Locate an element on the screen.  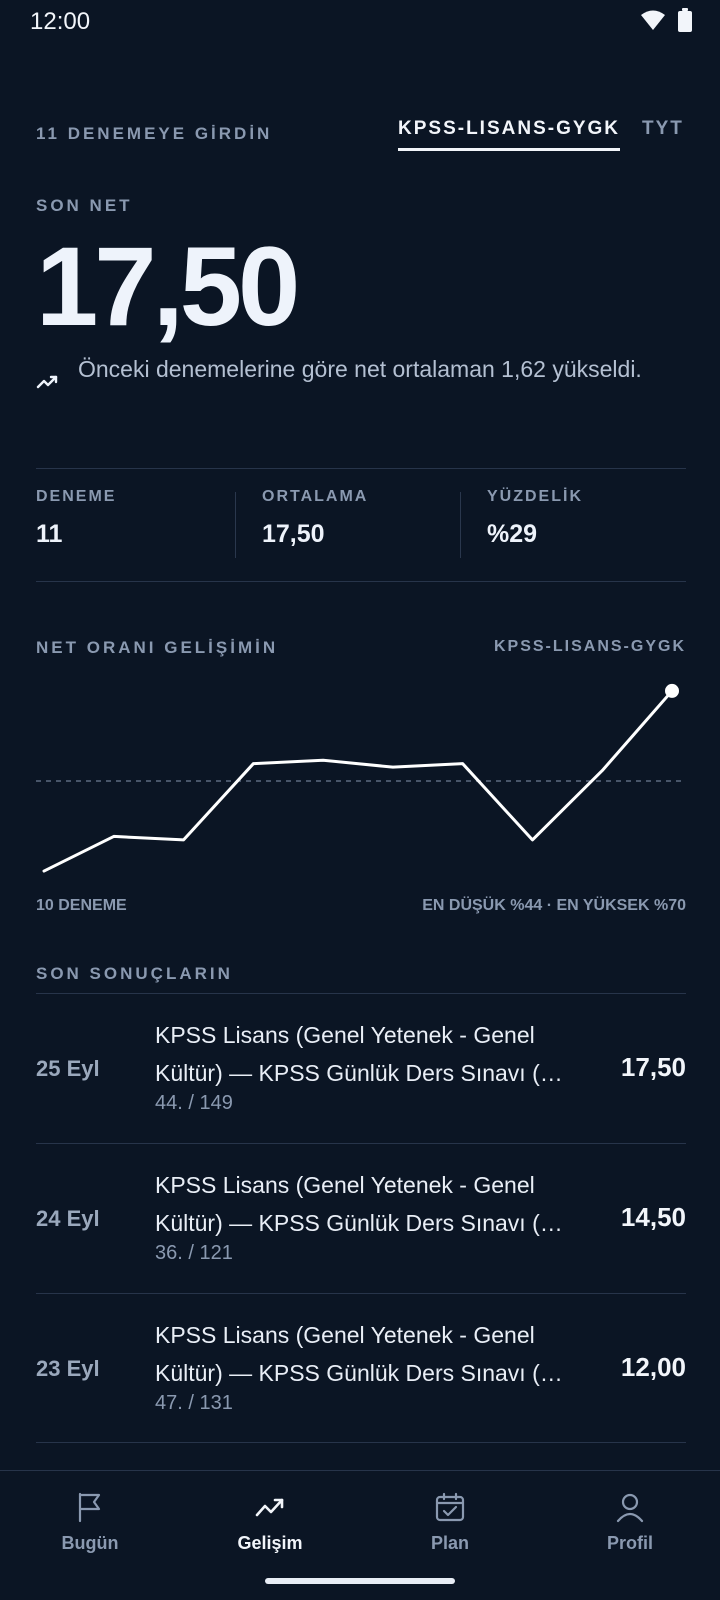
stat-label: YÜZDELİK is located at coordinates (535, 496).